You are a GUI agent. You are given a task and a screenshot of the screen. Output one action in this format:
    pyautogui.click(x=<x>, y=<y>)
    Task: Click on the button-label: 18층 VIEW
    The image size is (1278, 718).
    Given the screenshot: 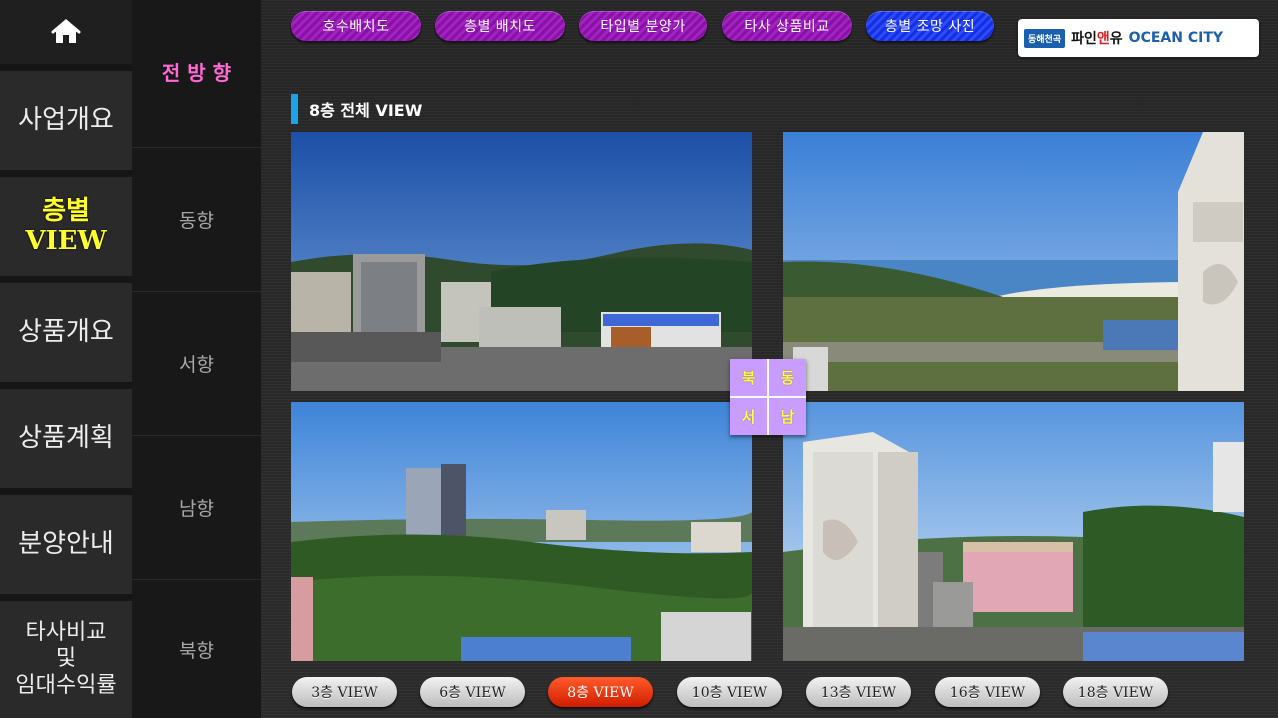 What is the action you would take?
    pyautogui.click(x=1115, y=693)
    